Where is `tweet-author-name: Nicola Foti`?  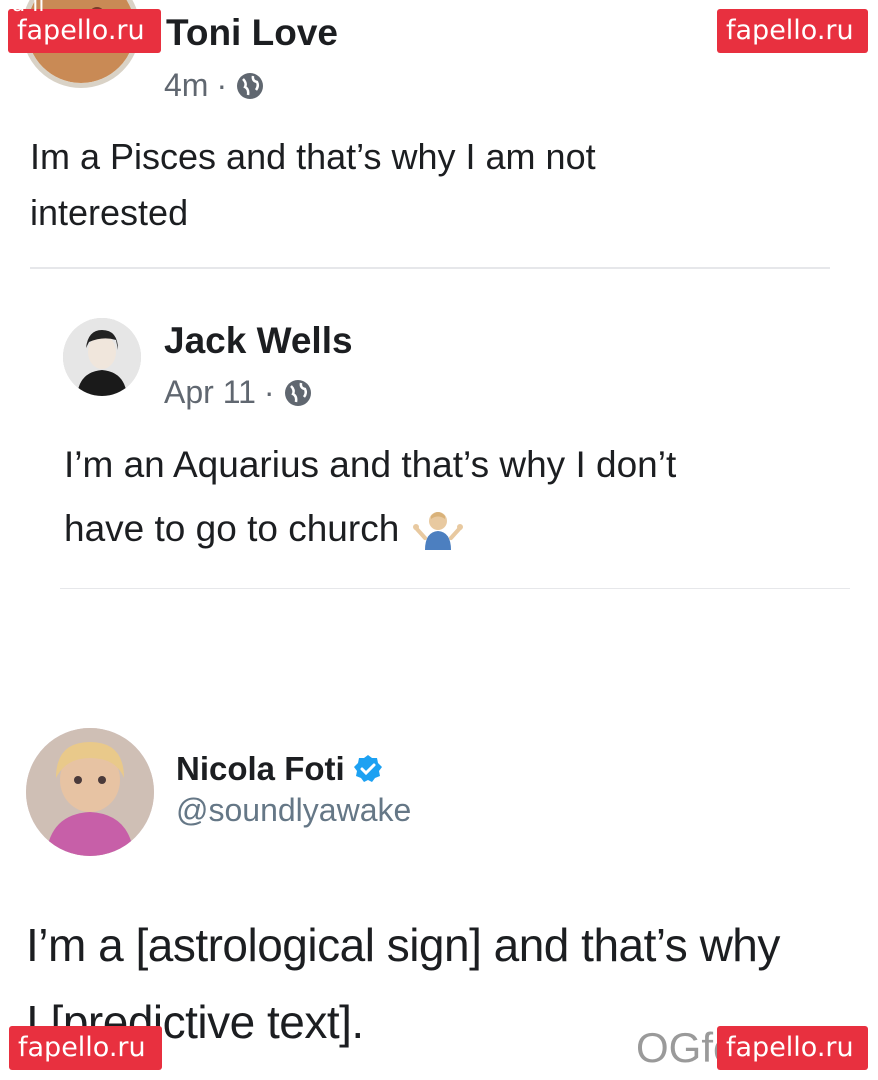
tweet-author-name: Nicola Foti is located at coordinates (279, 769).